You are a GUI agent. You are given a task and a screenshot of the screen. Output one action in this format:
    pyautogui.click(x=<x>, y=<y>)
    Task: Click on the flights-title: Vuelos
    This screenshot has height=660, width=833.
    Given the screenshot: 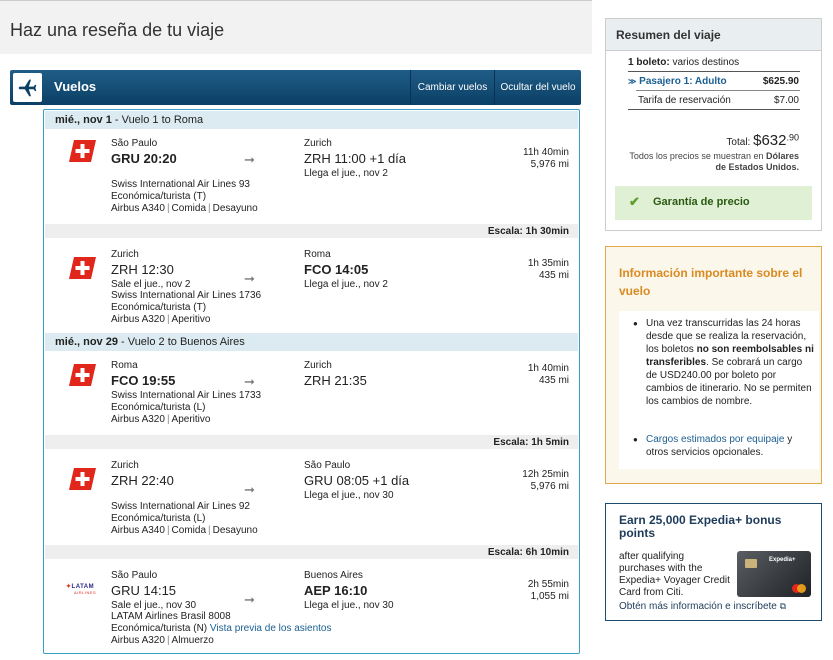 What is the action you would take?
    pyautogui.click(x=75, y=86)
    